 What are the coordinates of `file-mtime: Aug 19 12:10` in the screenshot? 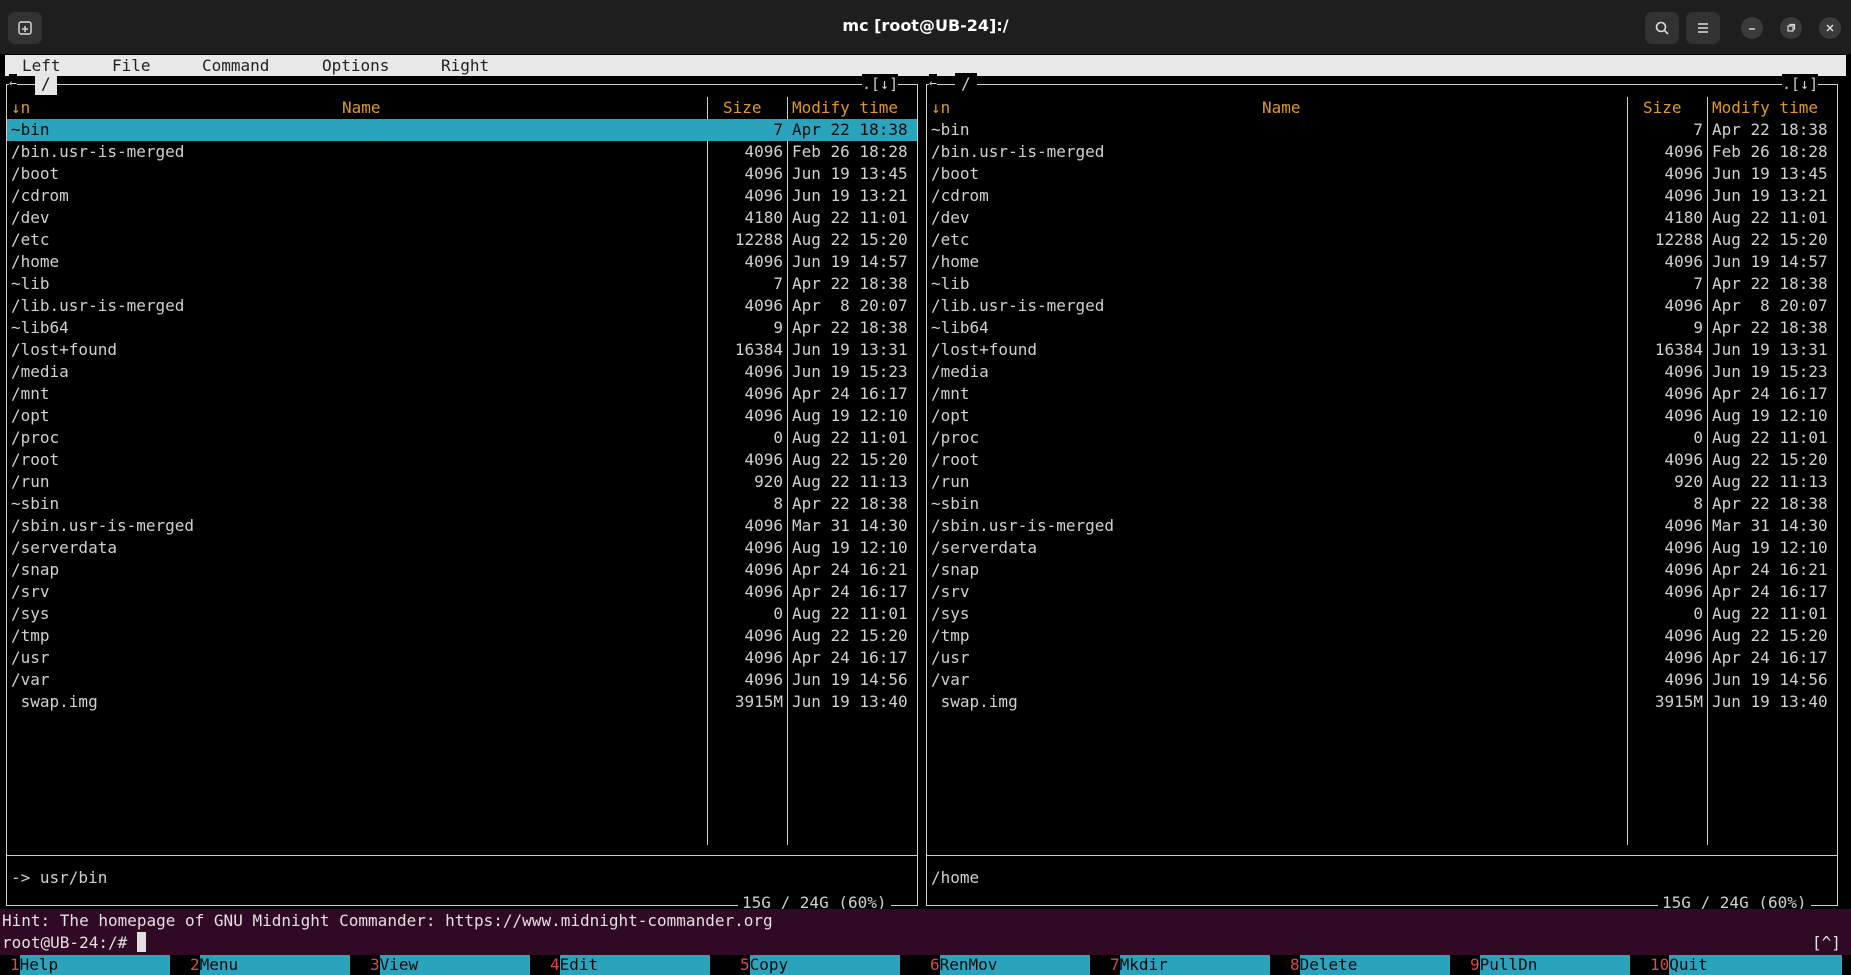 It's located at (1770, 415).